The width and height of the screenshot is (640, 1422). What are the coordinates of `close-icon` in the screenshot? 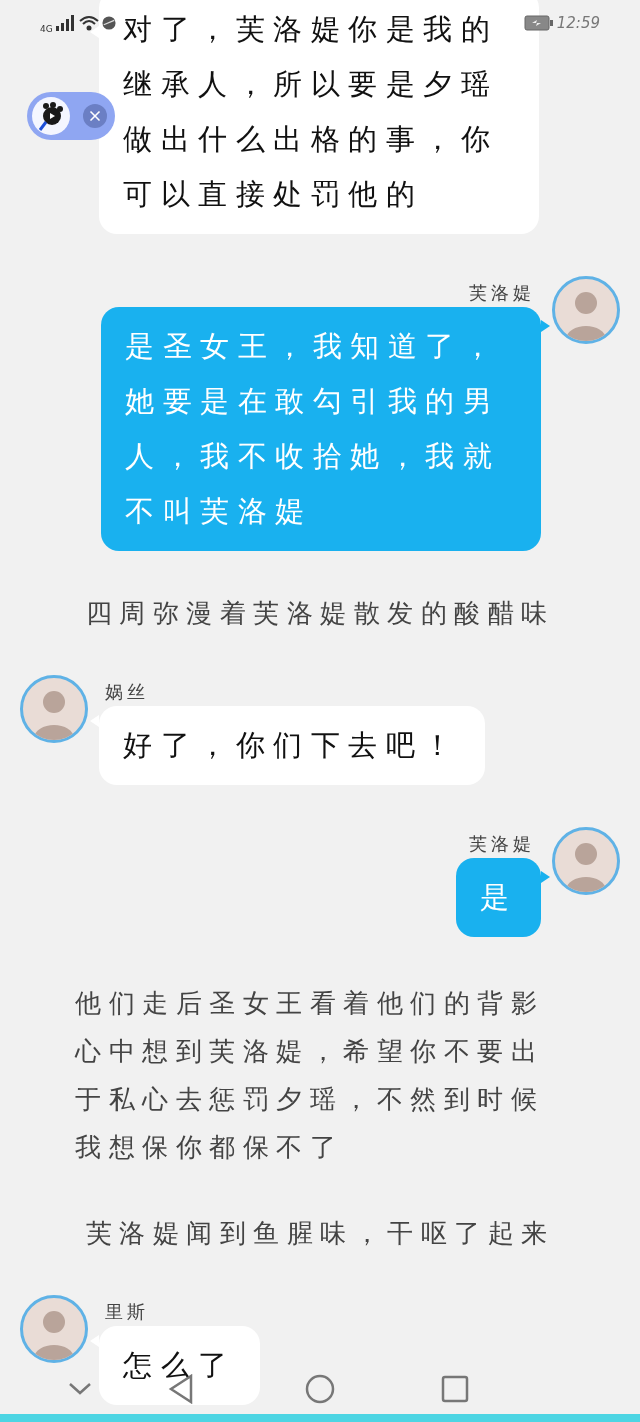 It's located at (95, 116).